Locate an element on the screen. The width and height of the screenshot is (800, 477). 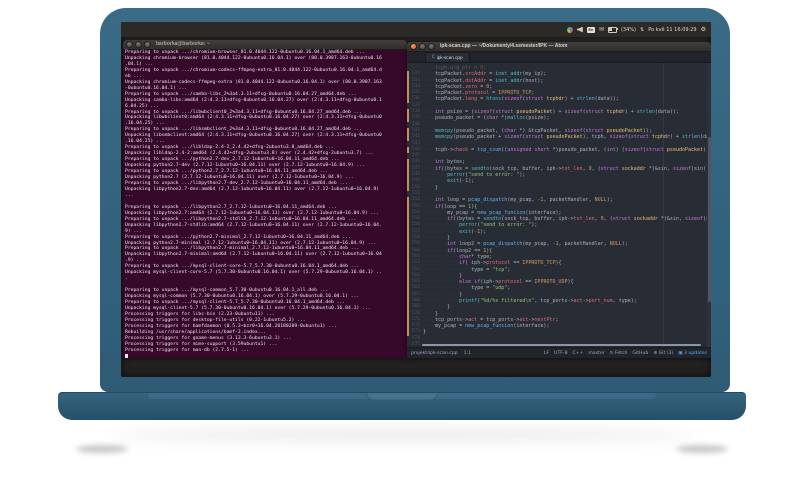
updates-button: ▣ 3 updates is located at coordinates (692, 353).